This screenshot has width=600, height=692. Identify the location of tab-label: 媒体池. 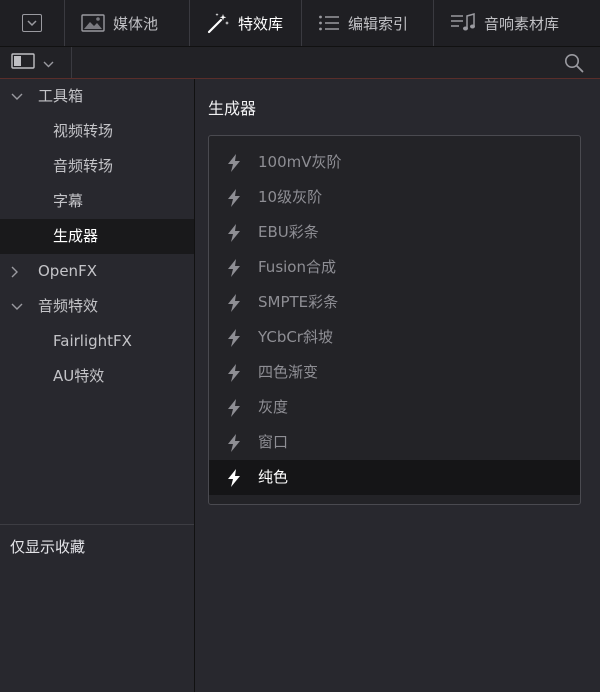
(136, 23).